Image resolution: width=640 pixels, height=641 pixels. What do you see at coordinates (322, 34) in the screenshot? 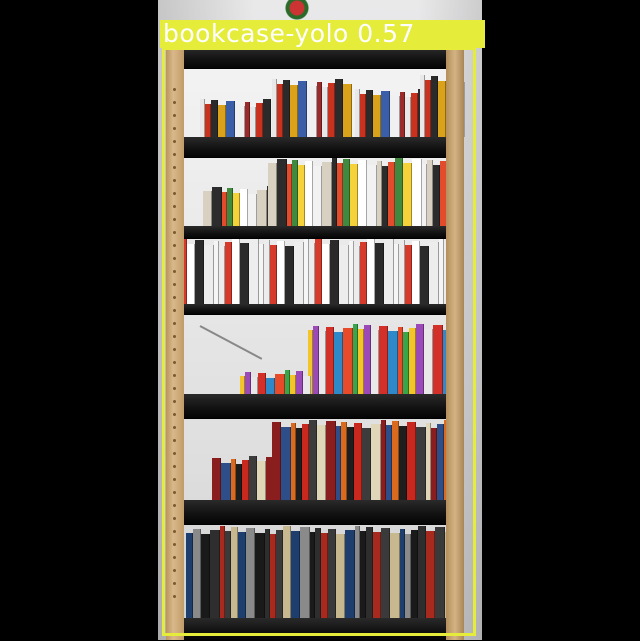
I see `detection-label: bookcase-yolo 0.57` at bounding box center [322, 34].